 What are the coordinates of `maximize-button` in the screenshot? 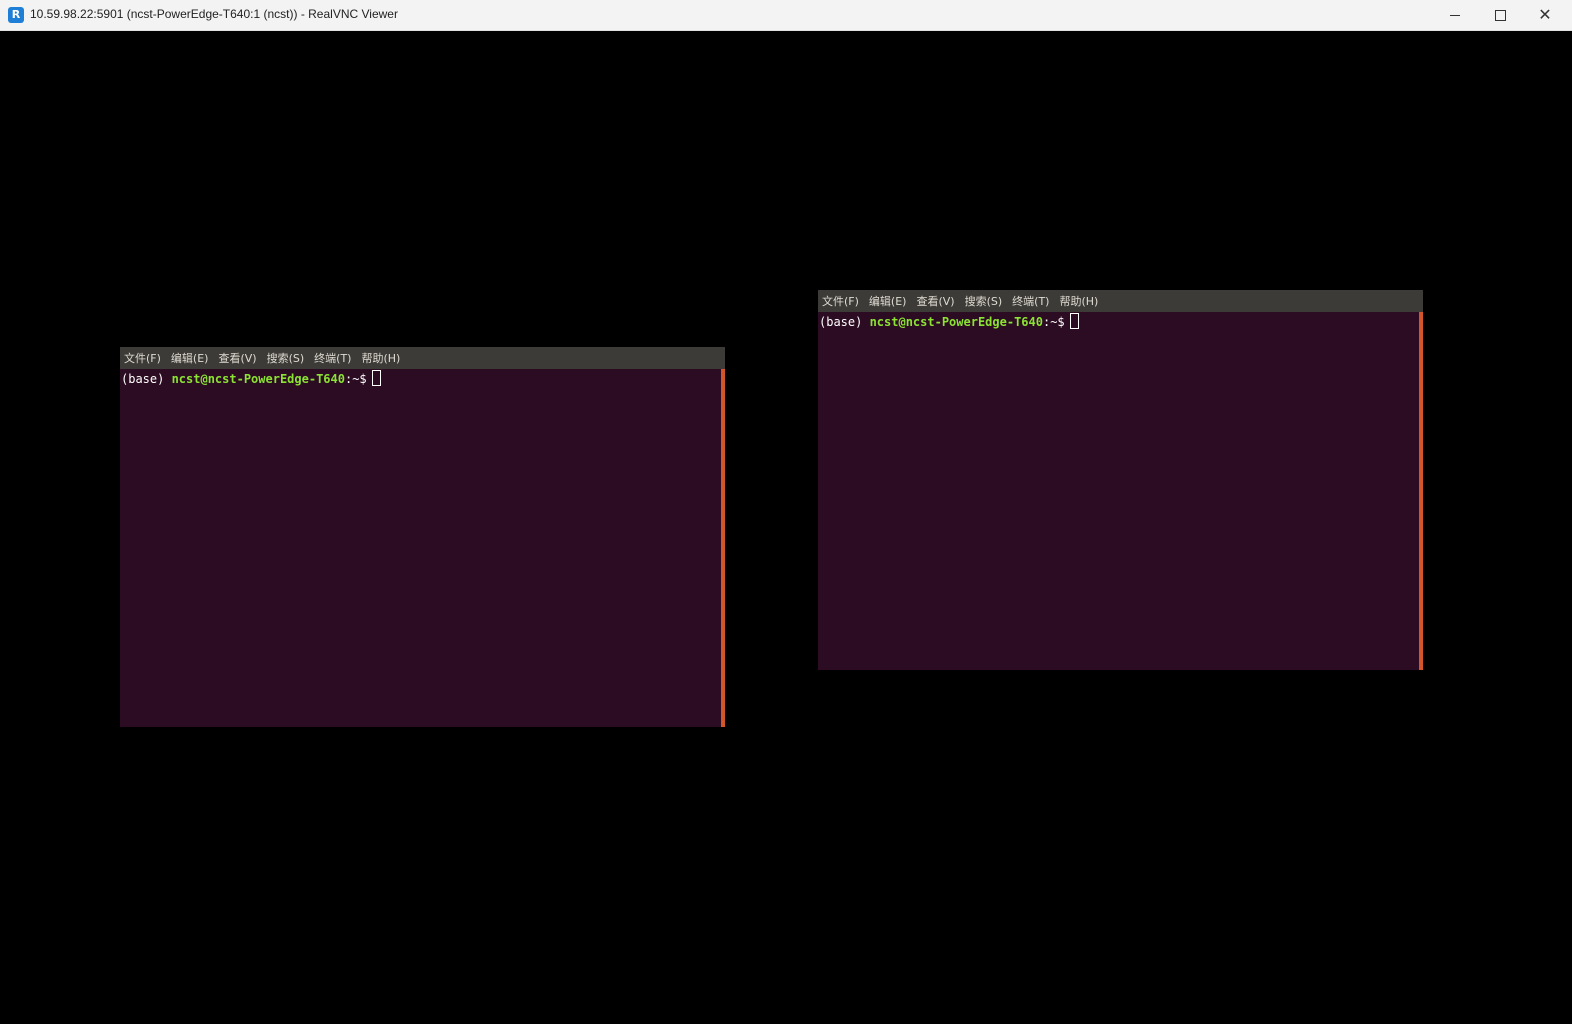 It's located at (1500, 15).